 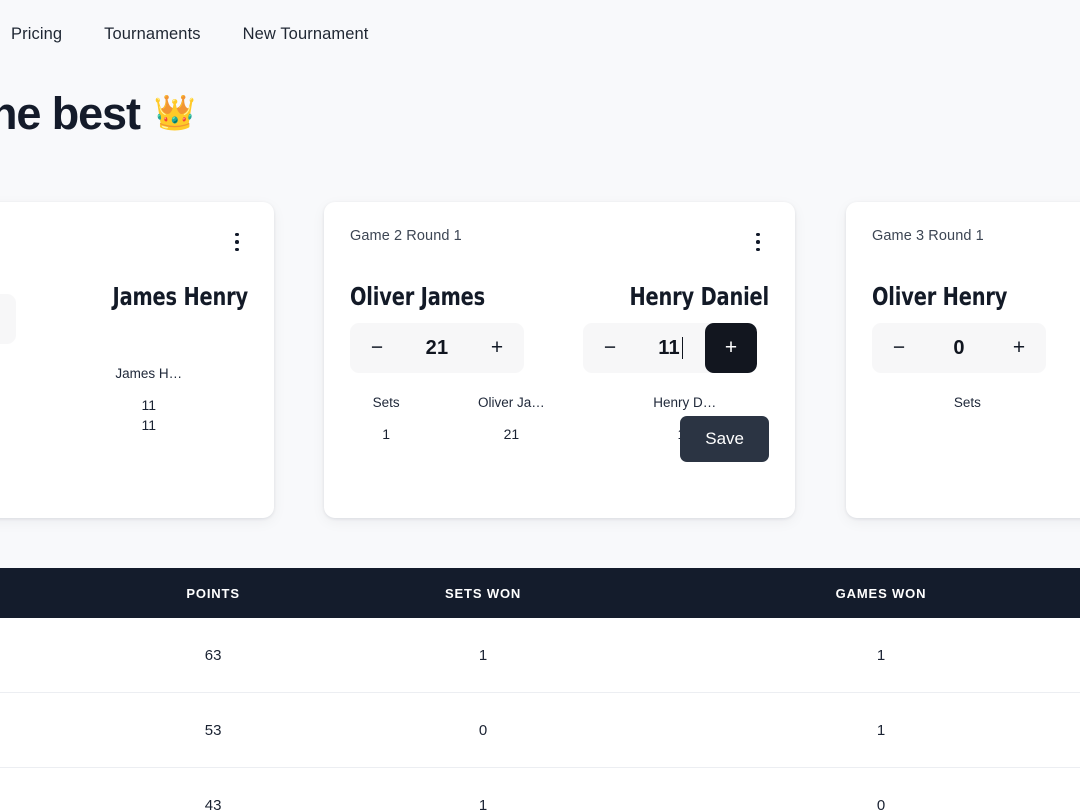 What do you see at coordinates (670, 348) in the screenshot?
I see `card-2-stepper-right: − 11 +` at bounding box center [670, 348].